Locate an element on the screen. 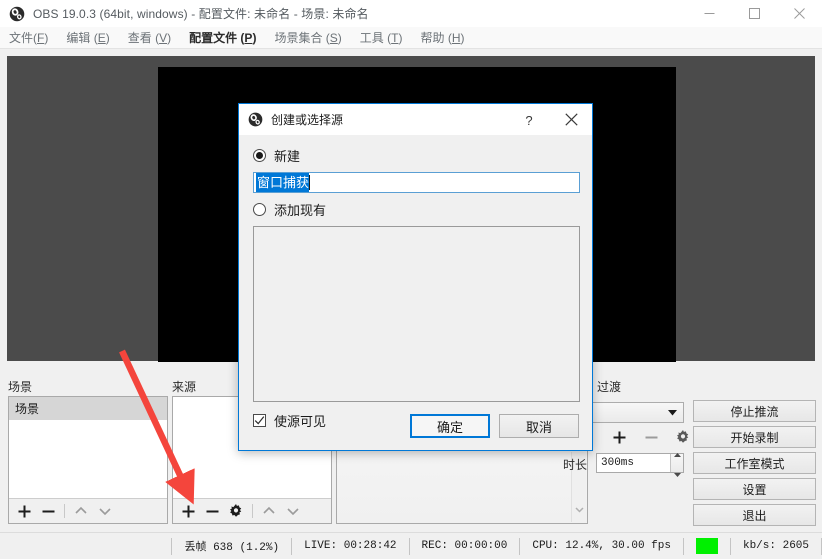  rec-time-status: REC: 00:00:00 is located at coordinates (465, 546).